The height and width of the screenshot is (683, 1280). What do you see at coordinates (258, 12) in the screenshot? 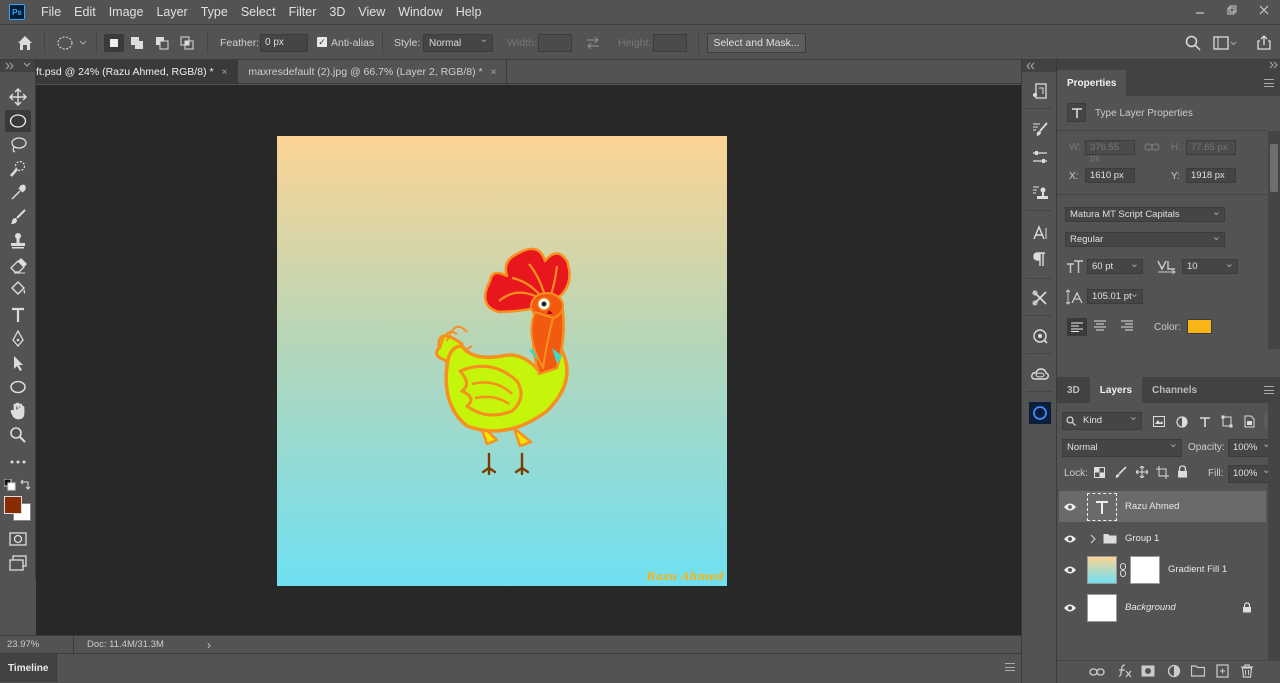
I see `menu-select: Select` at bounding box center [258, 12].